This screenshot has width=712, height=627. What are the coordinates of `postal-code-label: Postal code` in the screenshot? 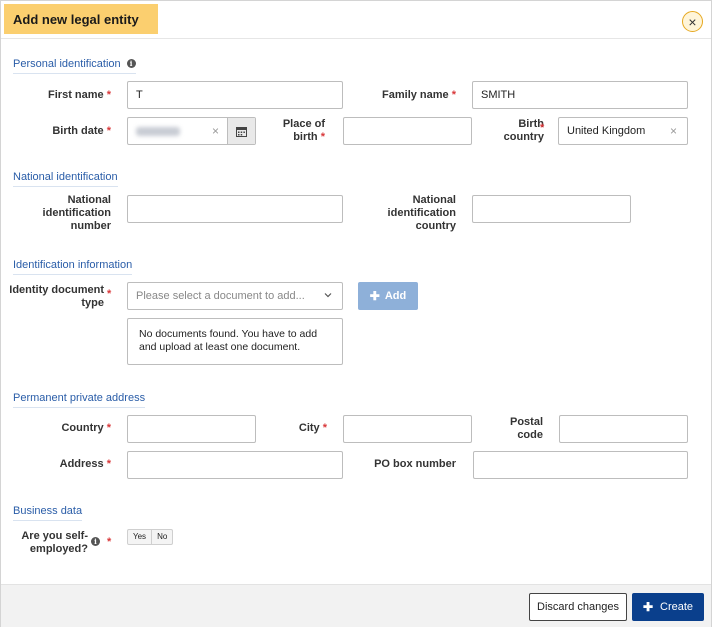 It's located at (526, 428).